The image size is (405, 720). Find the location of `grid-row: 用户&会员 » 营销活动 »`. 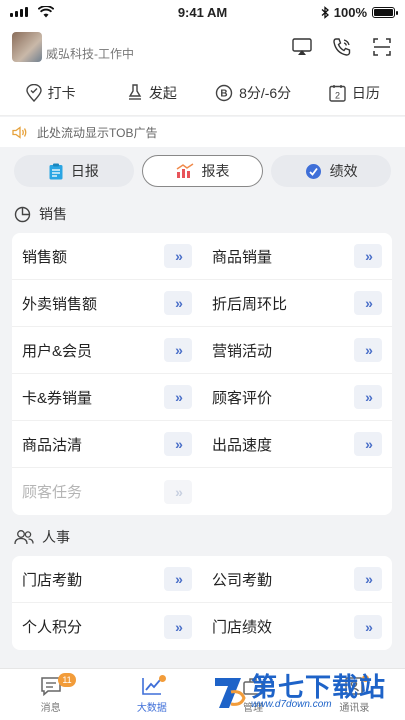

grid-row: 用户&会员 » 营销活动 » is located at coordinates (202, 350).